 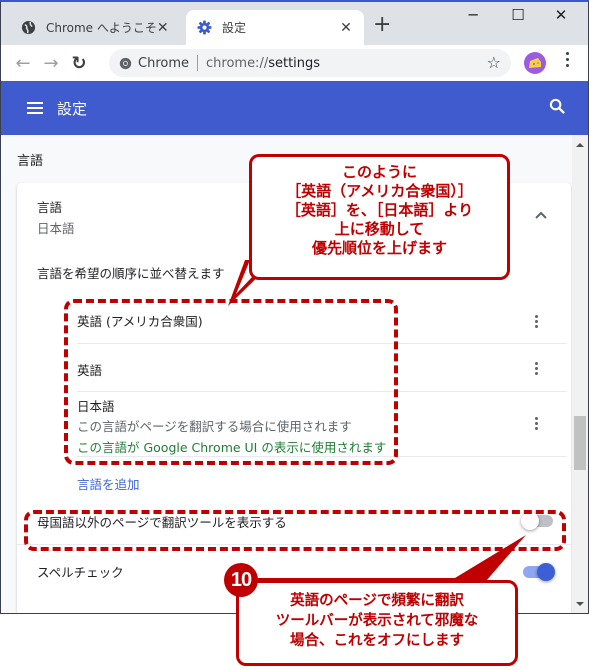 What do you see at coordinates (72, 108) in the screenshot?
I see `page-title: 設定` at bounding box center [72, 108].